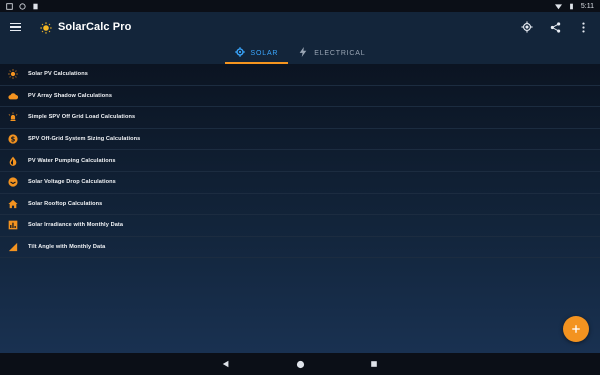 Image resolution: width=600 pixels, height=375 pixels. What do you see at coordinates (226, 364) in the screenshot?
I see `back-icon` at bounding box center [226, 364].